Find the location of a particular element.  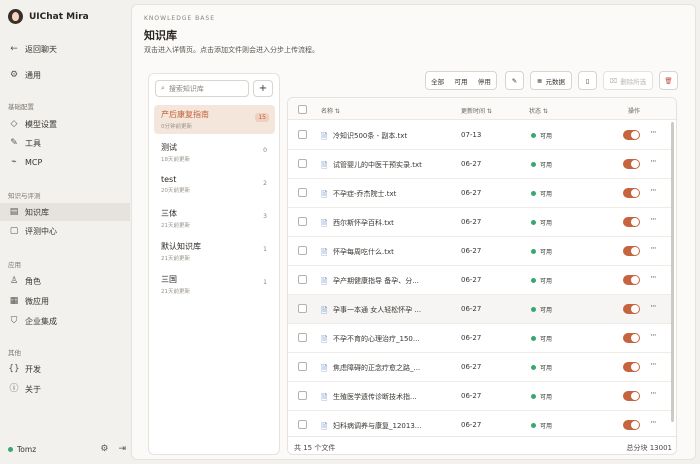

kb-list-item: 三国 21天前更新 1 is located at coordinates (214, 284).